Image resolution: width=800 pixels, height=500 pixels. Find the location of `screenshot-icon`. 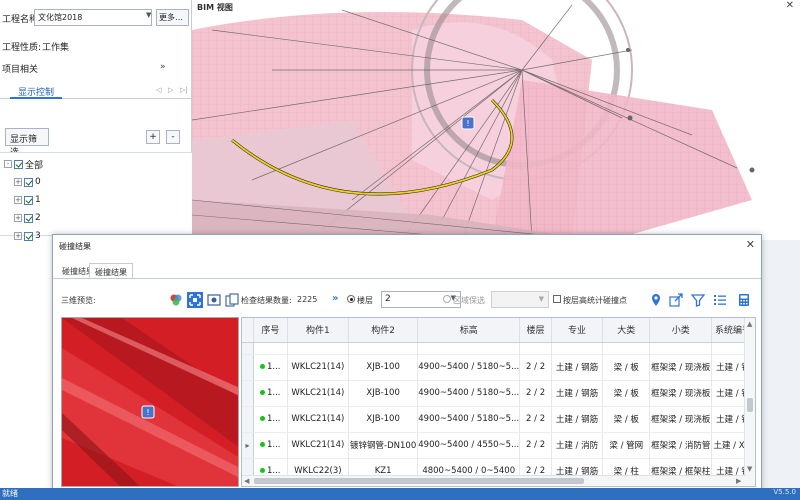

screenshot-icon is located at coordinates (214, 300).